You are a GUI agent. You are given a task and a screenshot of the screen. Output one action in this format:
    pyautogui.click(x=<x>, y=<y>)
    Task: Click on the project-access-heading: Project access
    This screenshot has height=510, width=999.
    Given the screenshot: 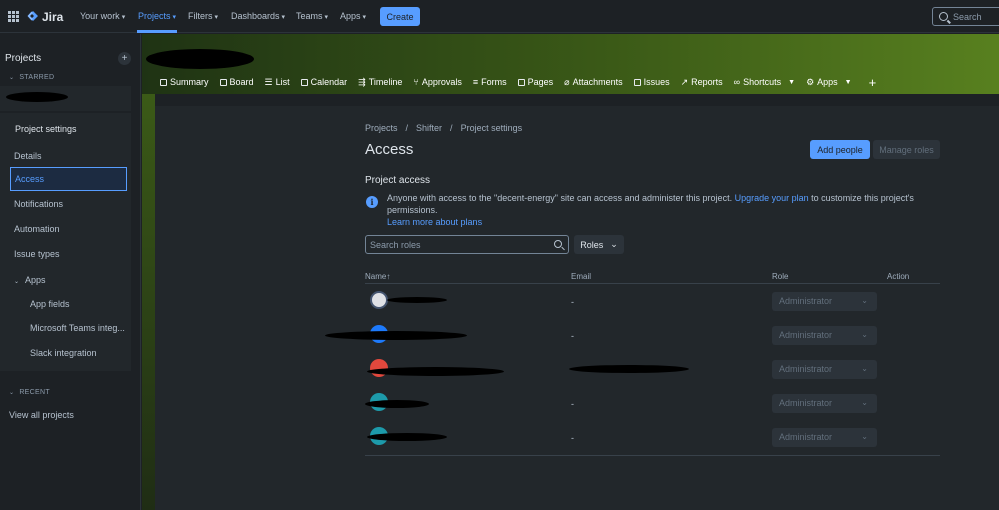 What is the action you would take?
    pyautogui.click(x=398, y=180)
    